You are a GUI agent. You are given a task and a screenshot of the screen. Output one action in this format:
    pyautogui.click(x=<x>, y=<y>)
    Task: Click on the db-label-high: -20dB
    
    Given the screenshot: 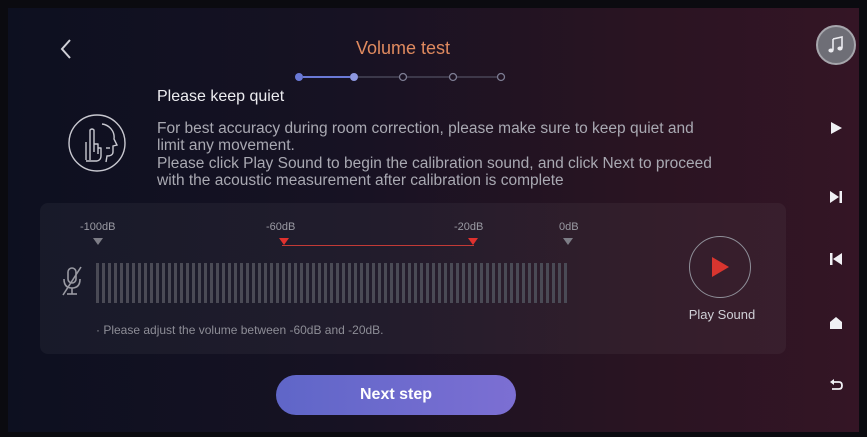 What is the action you would take?
    pyautogui.click(x=469, y=227)
    